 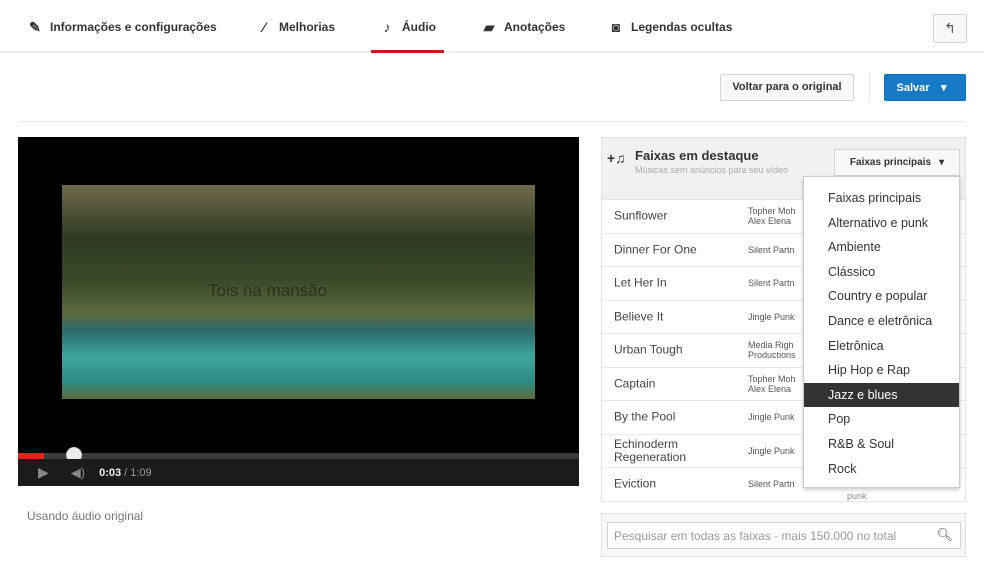 What do you see at coordinates (712, 170) in the screenshot?
I see `panel-subtitle: Músicas sem anúncios para seu vídeo` at bounding box center [712, 170].